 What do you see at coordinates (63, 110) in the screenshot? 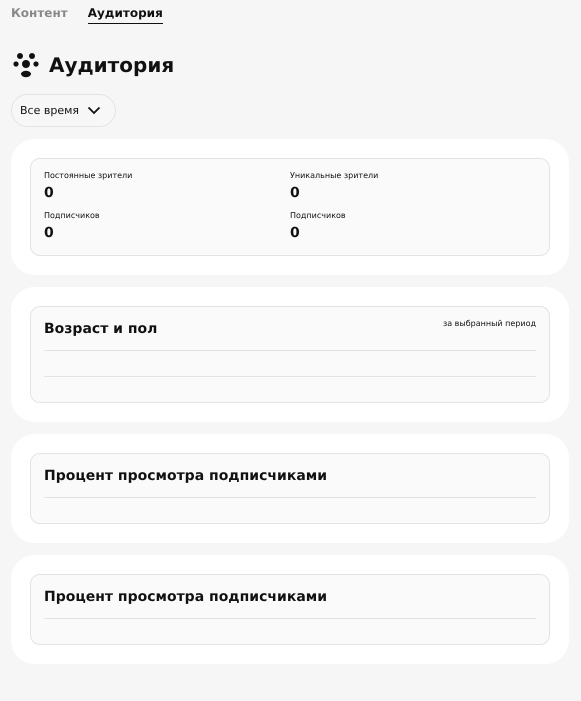
I see `period-dropdown: Все время` at bounding box center [63, 110].